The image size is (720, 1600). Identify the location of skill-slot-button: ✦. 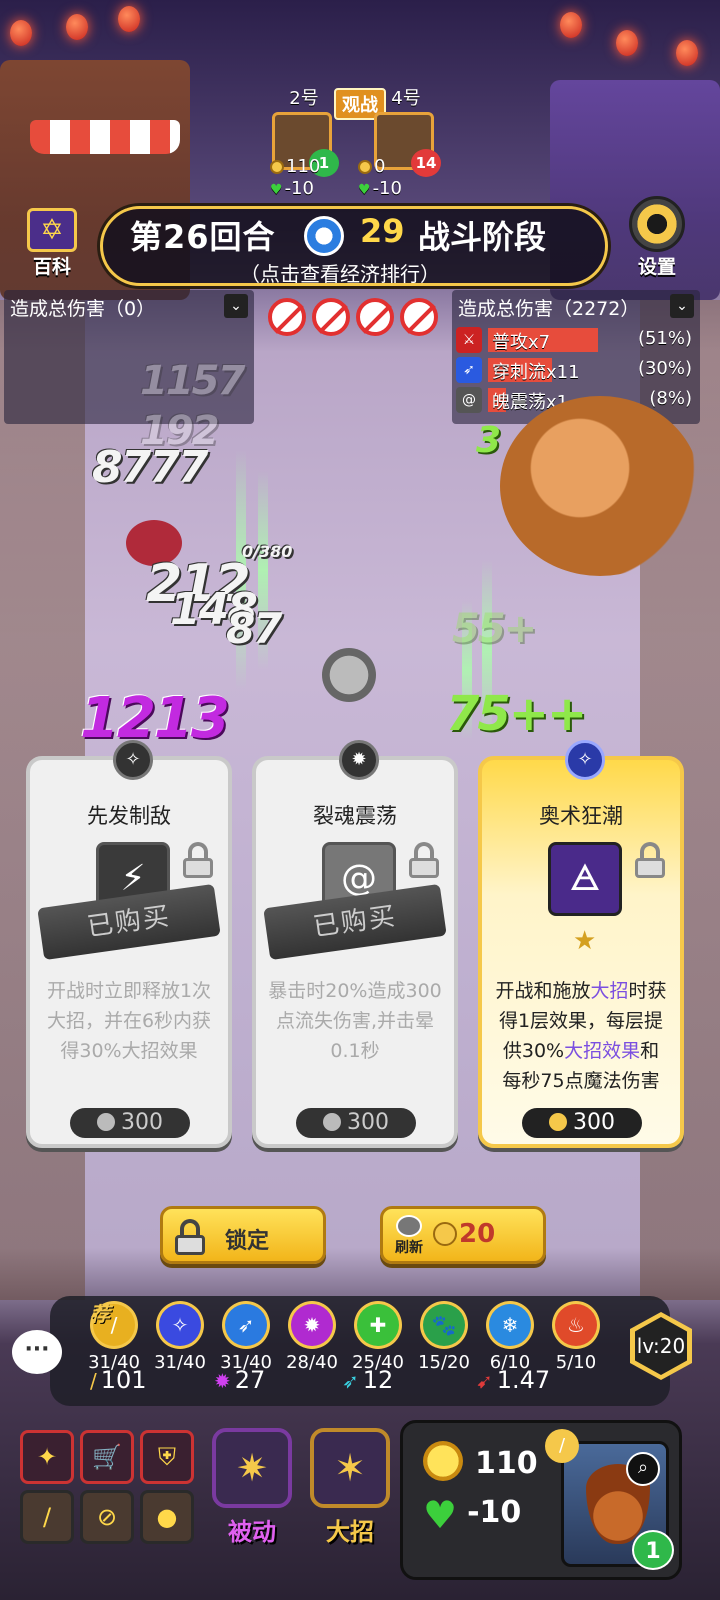
(47, 1457).